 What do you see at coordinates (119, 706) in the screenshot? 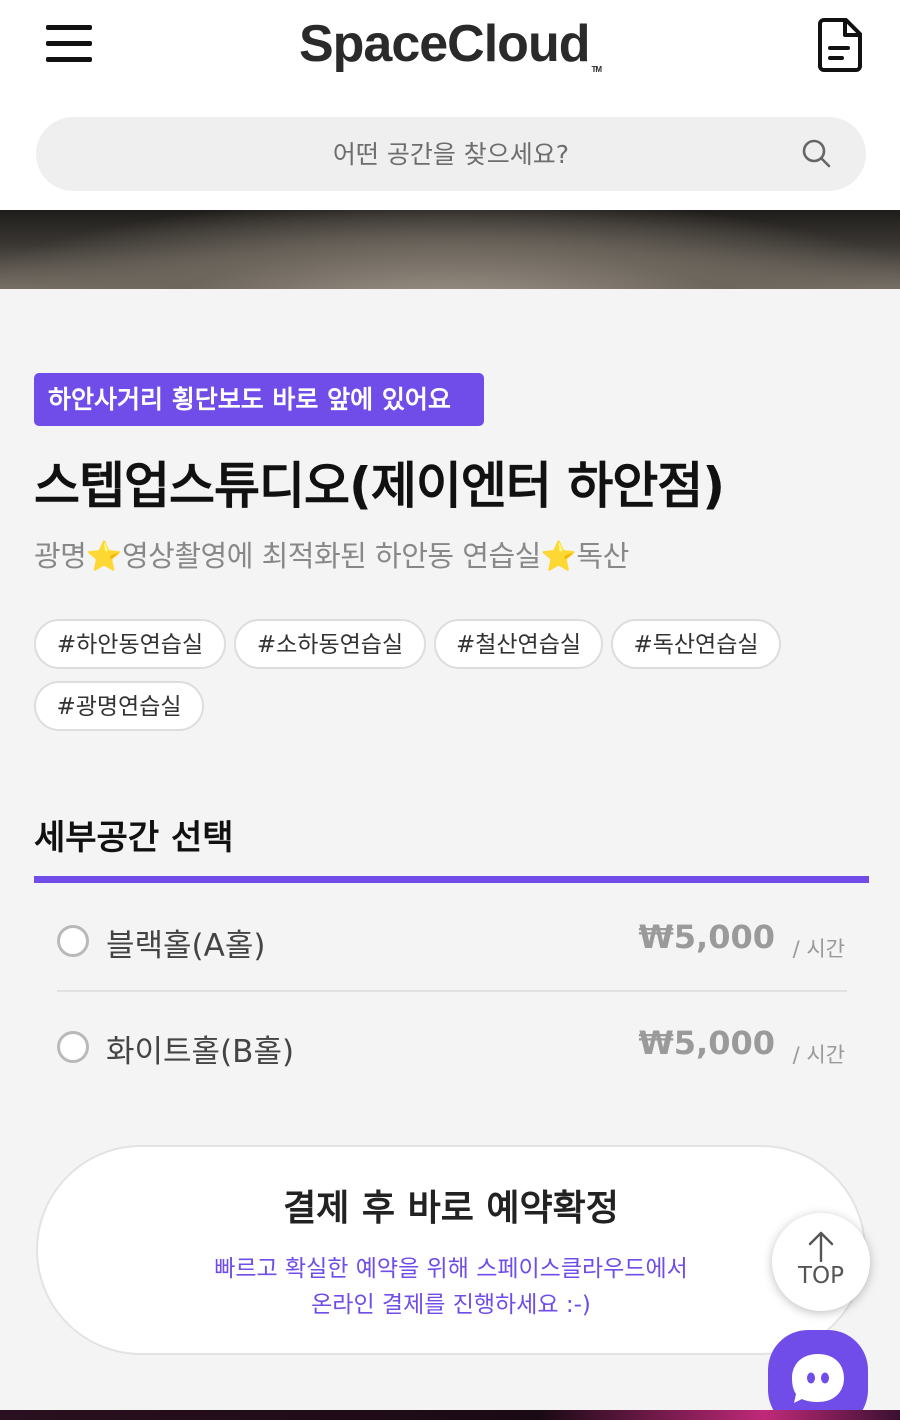
I see `tag-chip: #광명연습실` at bounding box center [119, 706].